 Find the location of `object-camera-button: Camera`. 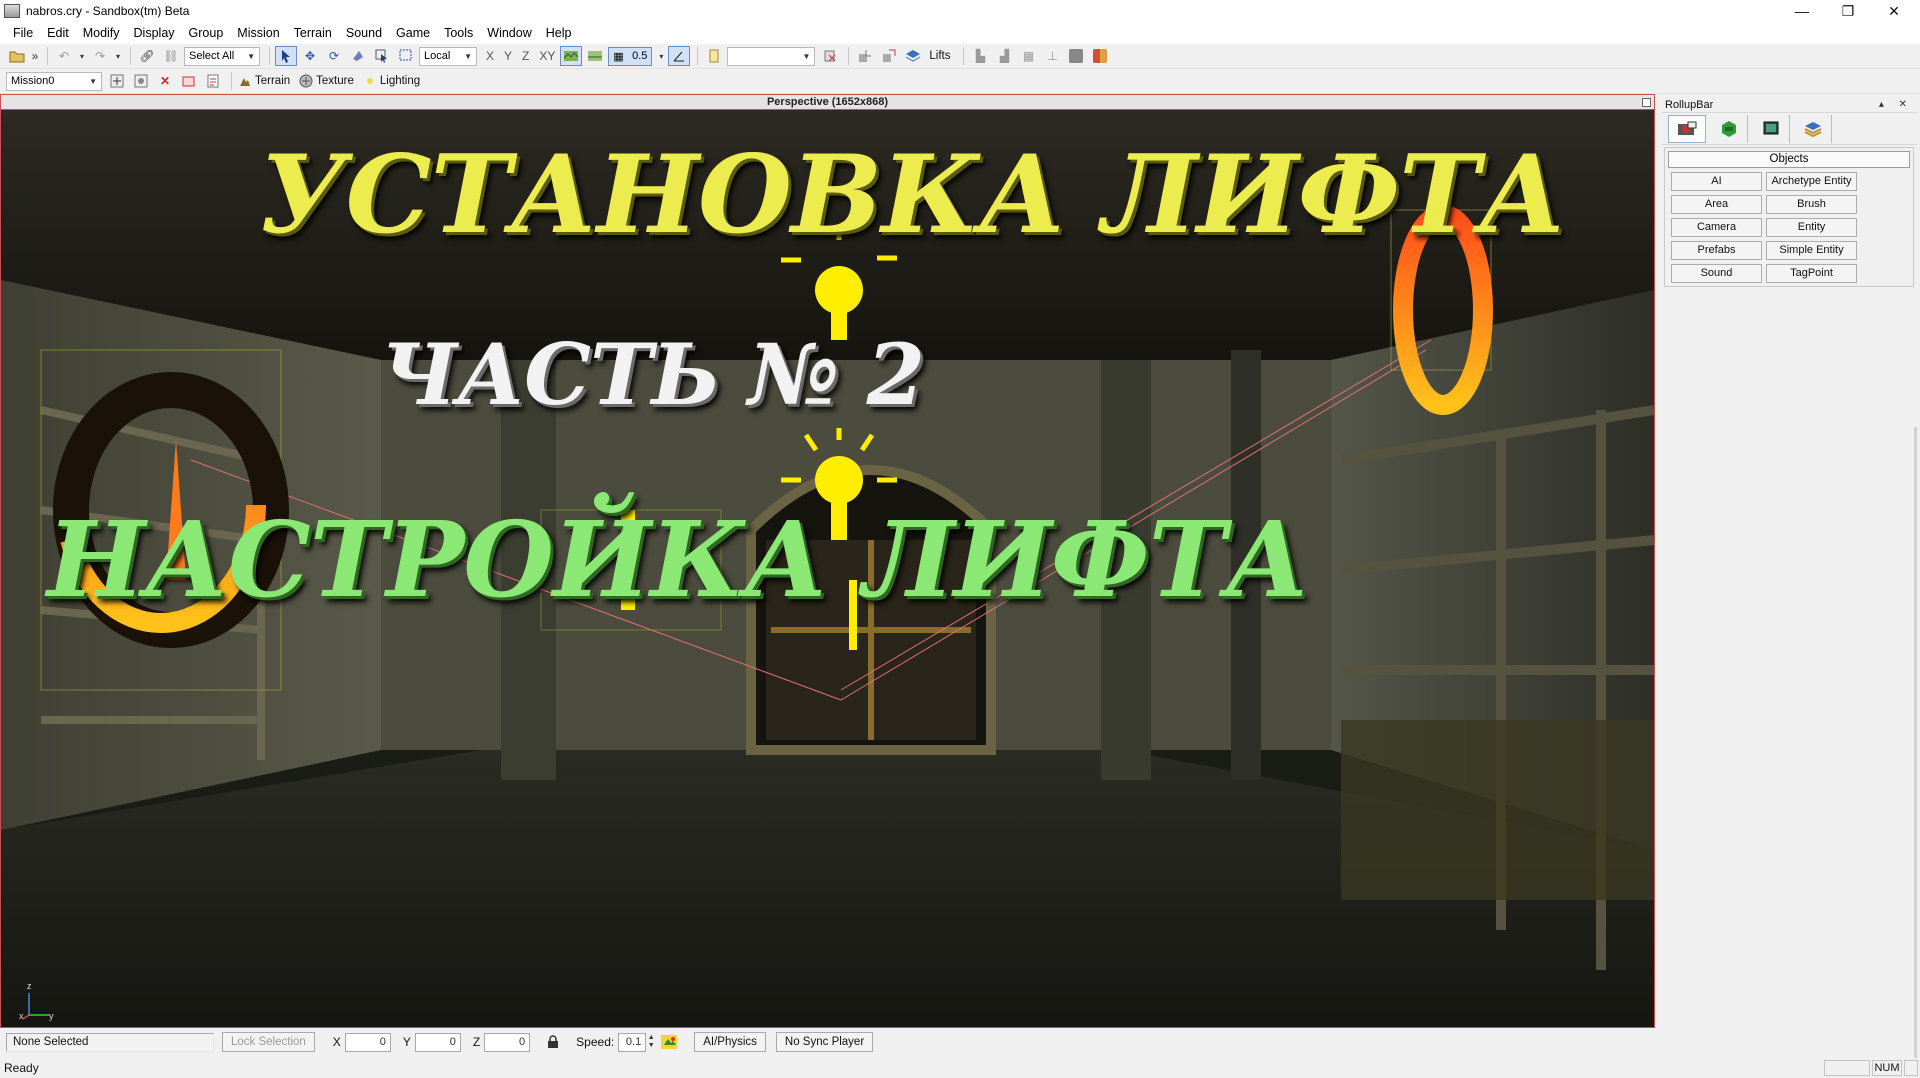

object-camera-button: Camera is located at coordinates (1716, 227).